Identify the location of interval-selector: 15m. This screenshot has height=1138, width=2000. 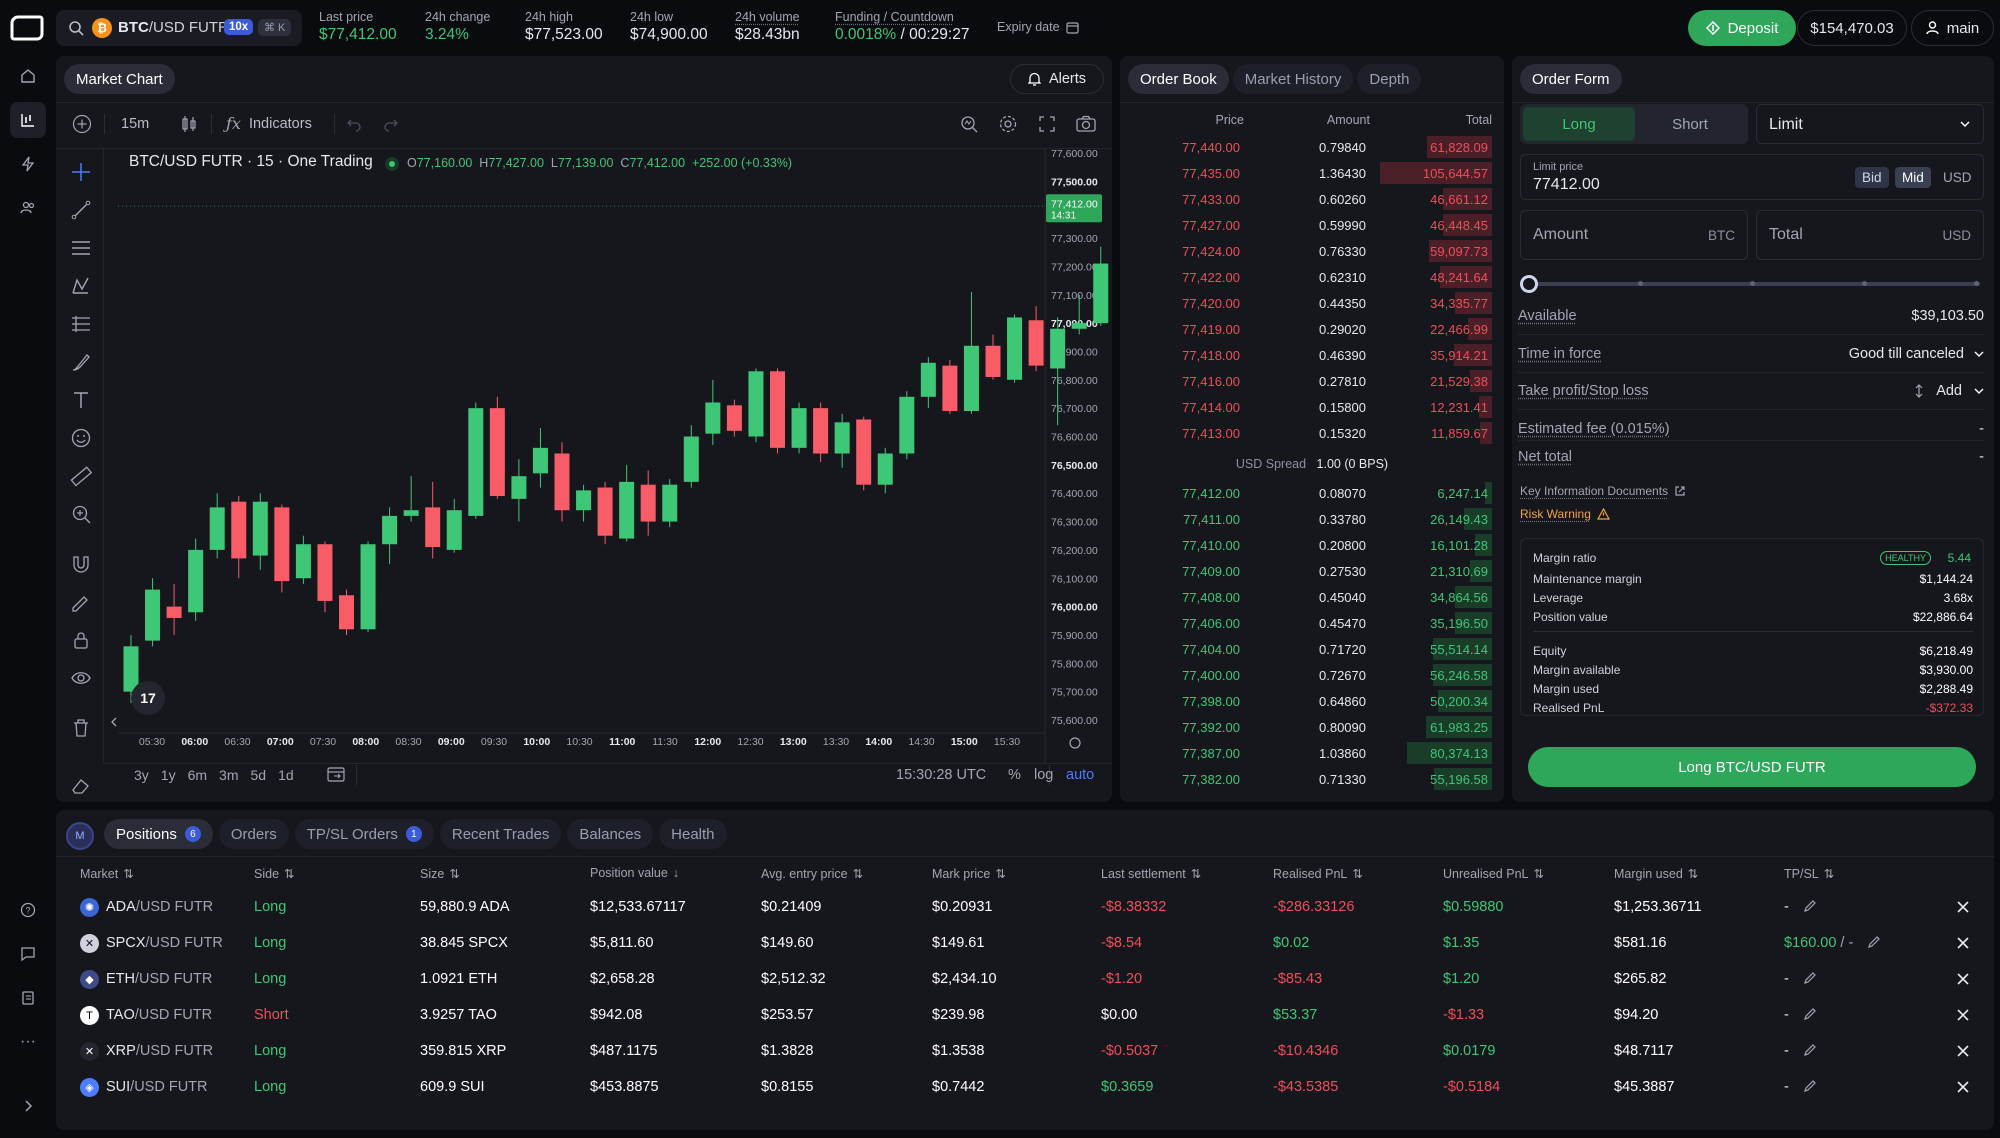
(135, 124).